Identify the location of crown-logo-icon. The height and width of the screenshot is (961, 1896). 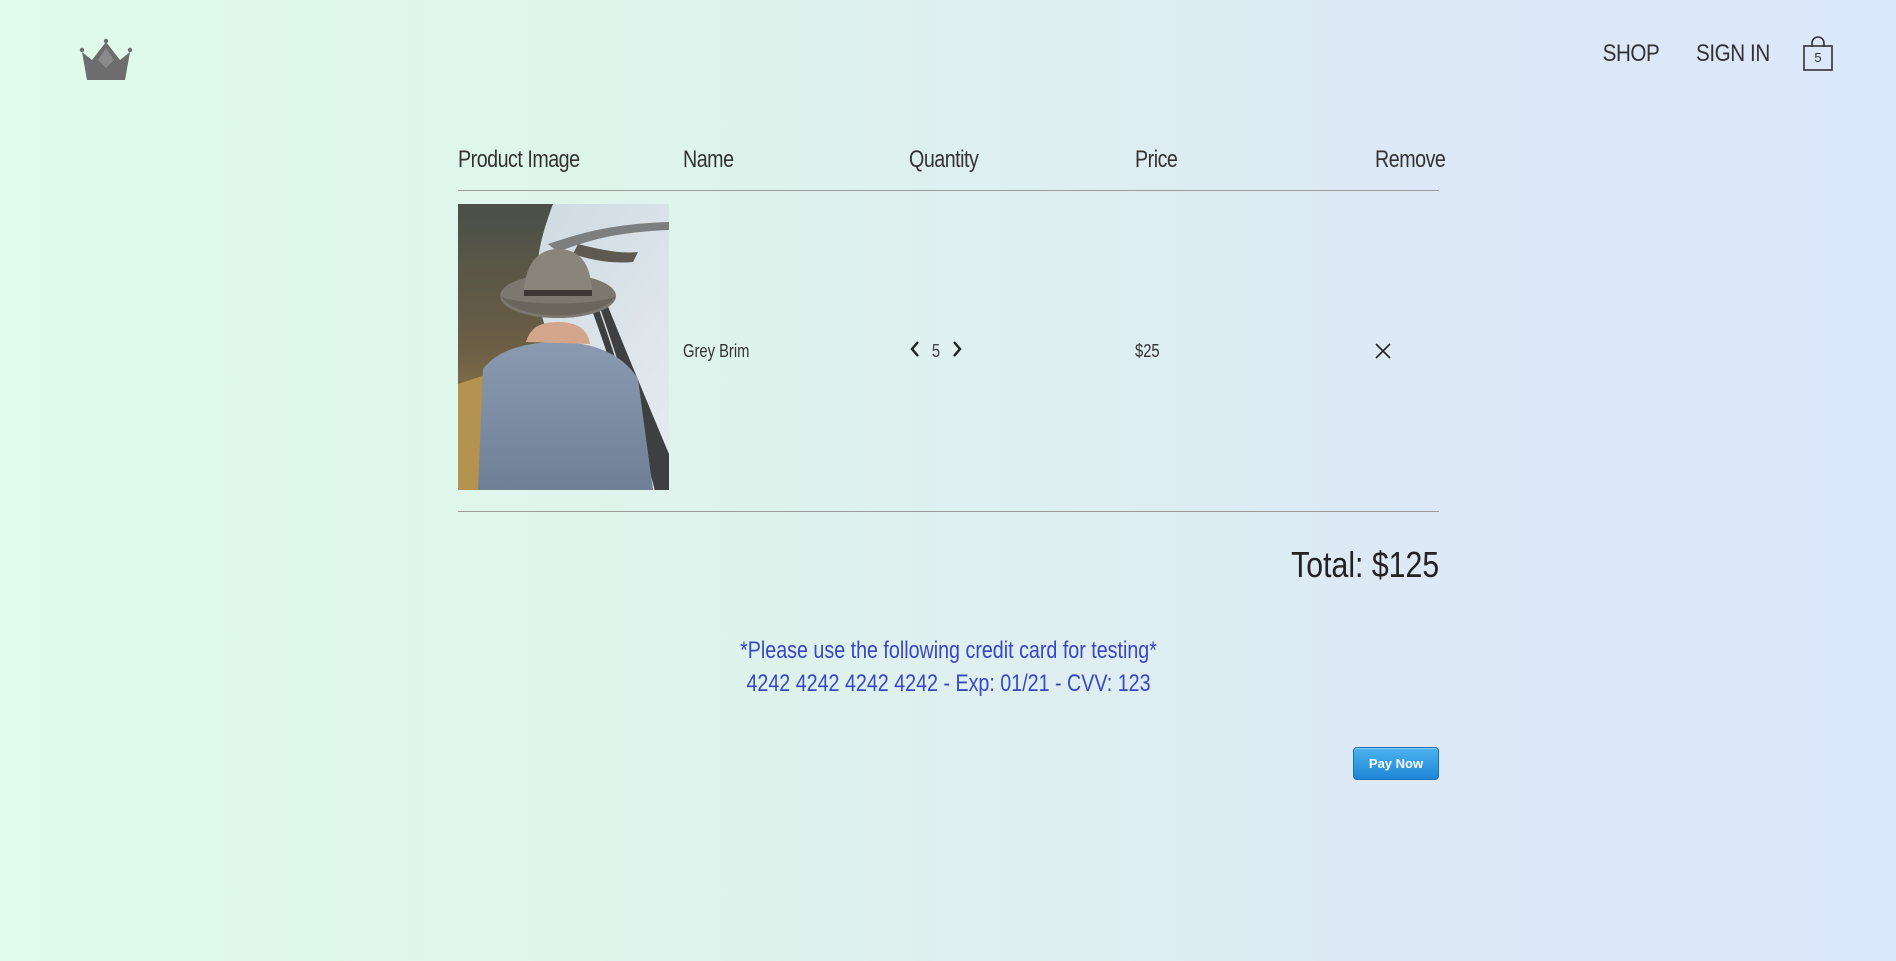
(106, 61).